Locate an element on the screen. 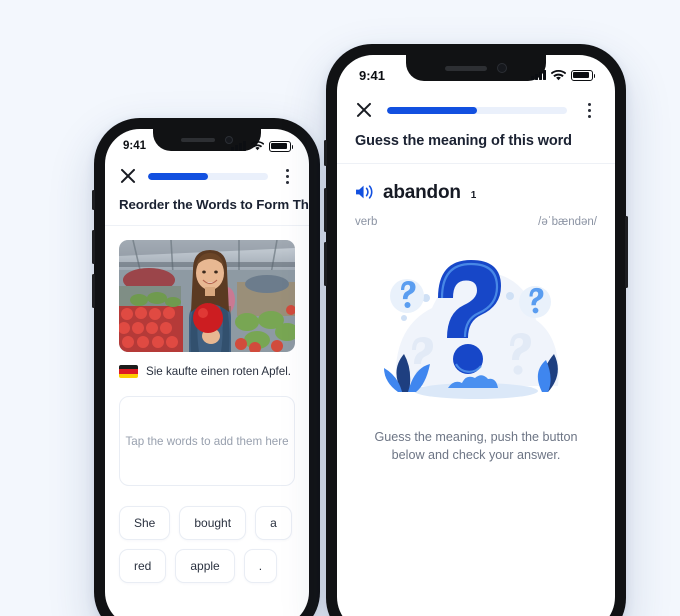 This screenshot has width=680, height=616. word-headline-row: abandon 1 is located at coordinates (476, 193).